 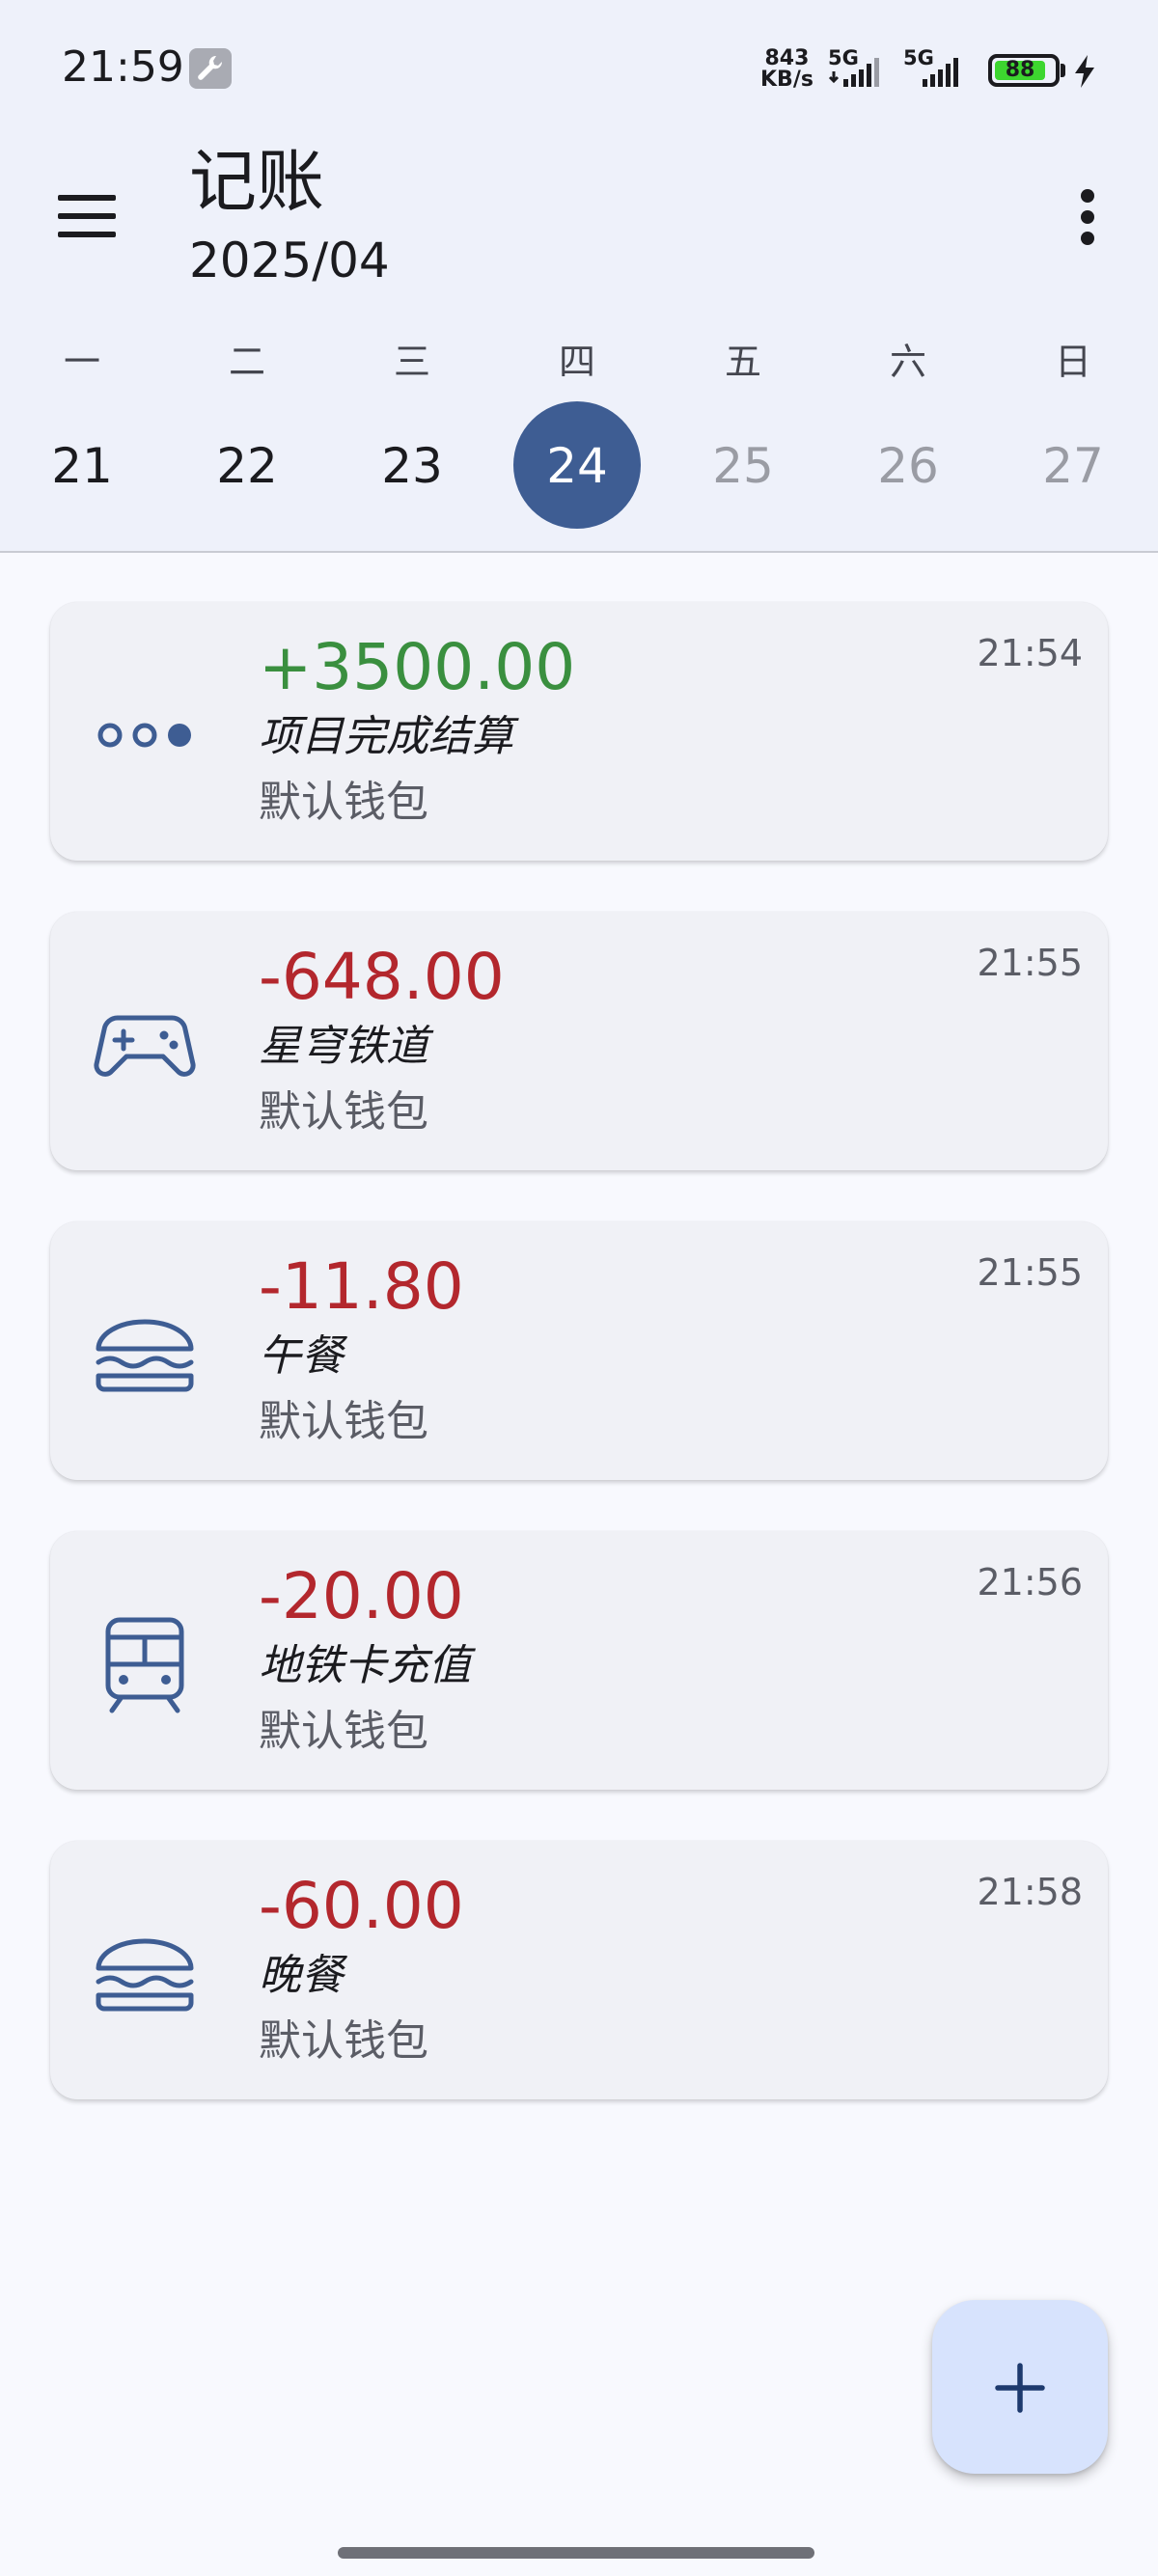 I want to click on plus-icon, so click(x=1020, y=2388).